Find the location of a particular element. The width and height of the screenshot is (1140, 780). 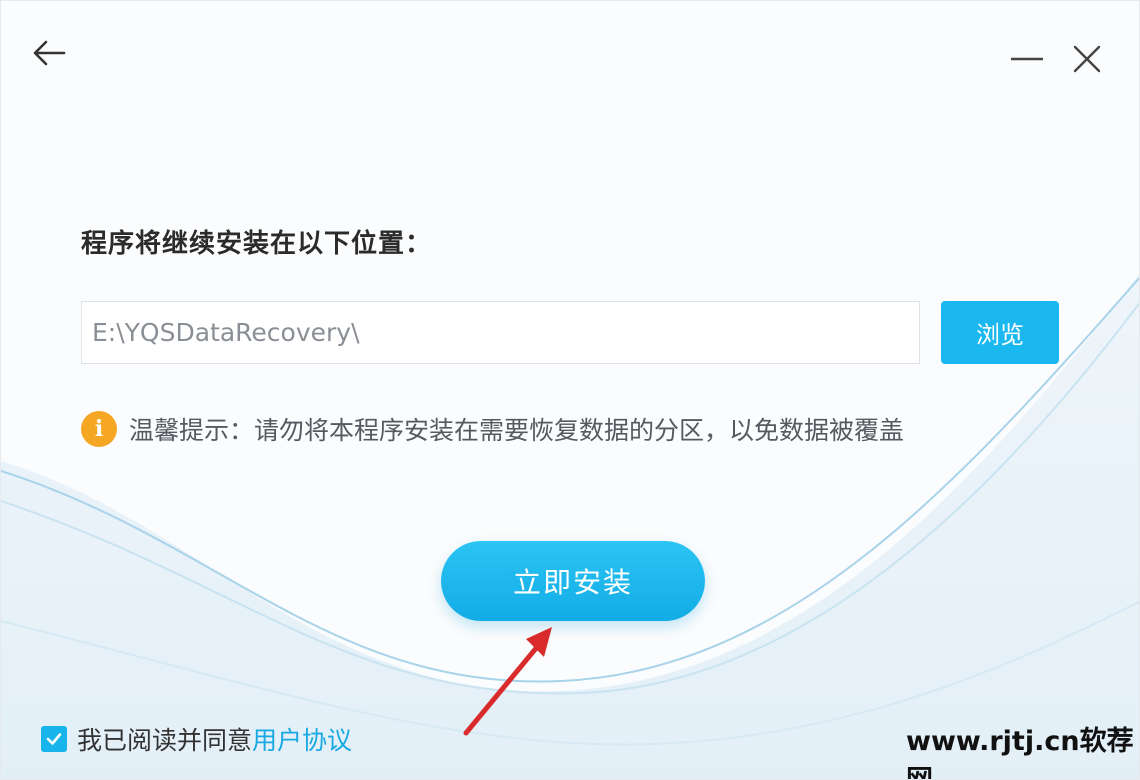

minimize-icon is located at coordinates (1027, 59).